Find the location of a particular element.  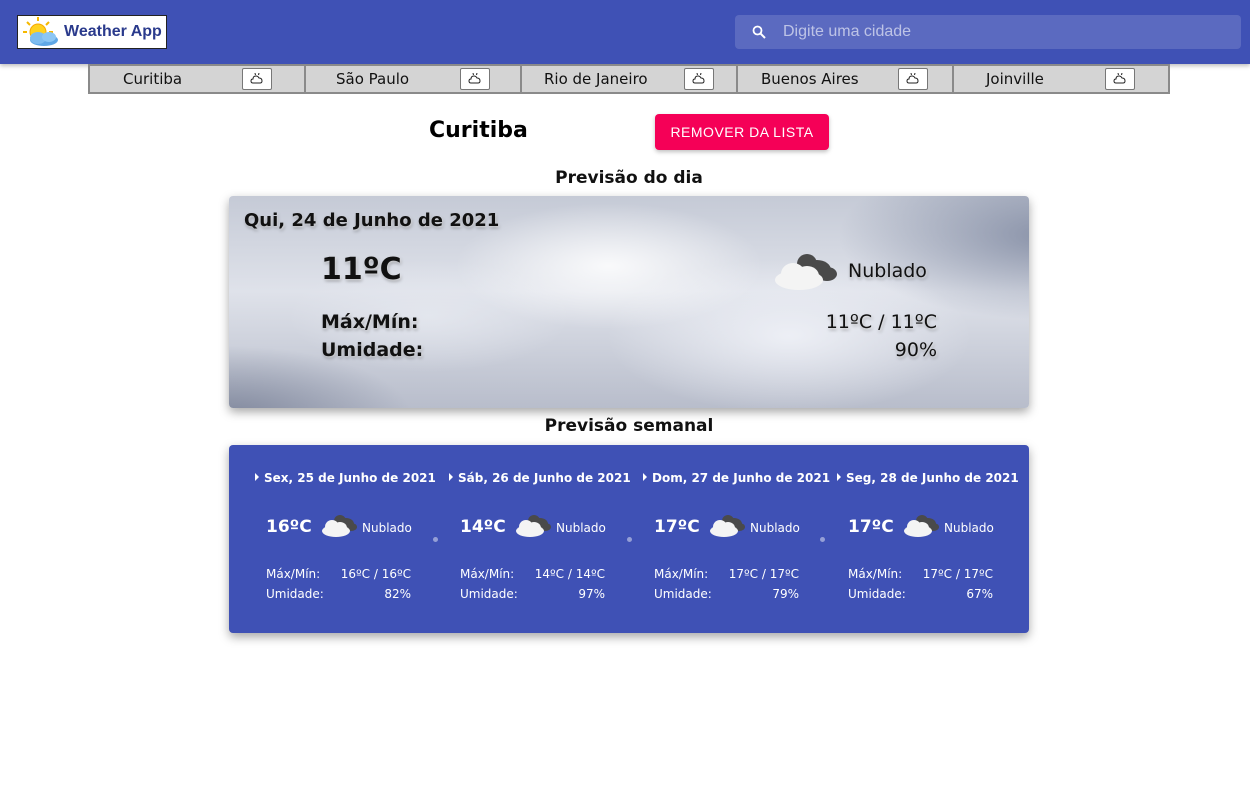

app-title: Weather App is located at coordinates (113, 31).